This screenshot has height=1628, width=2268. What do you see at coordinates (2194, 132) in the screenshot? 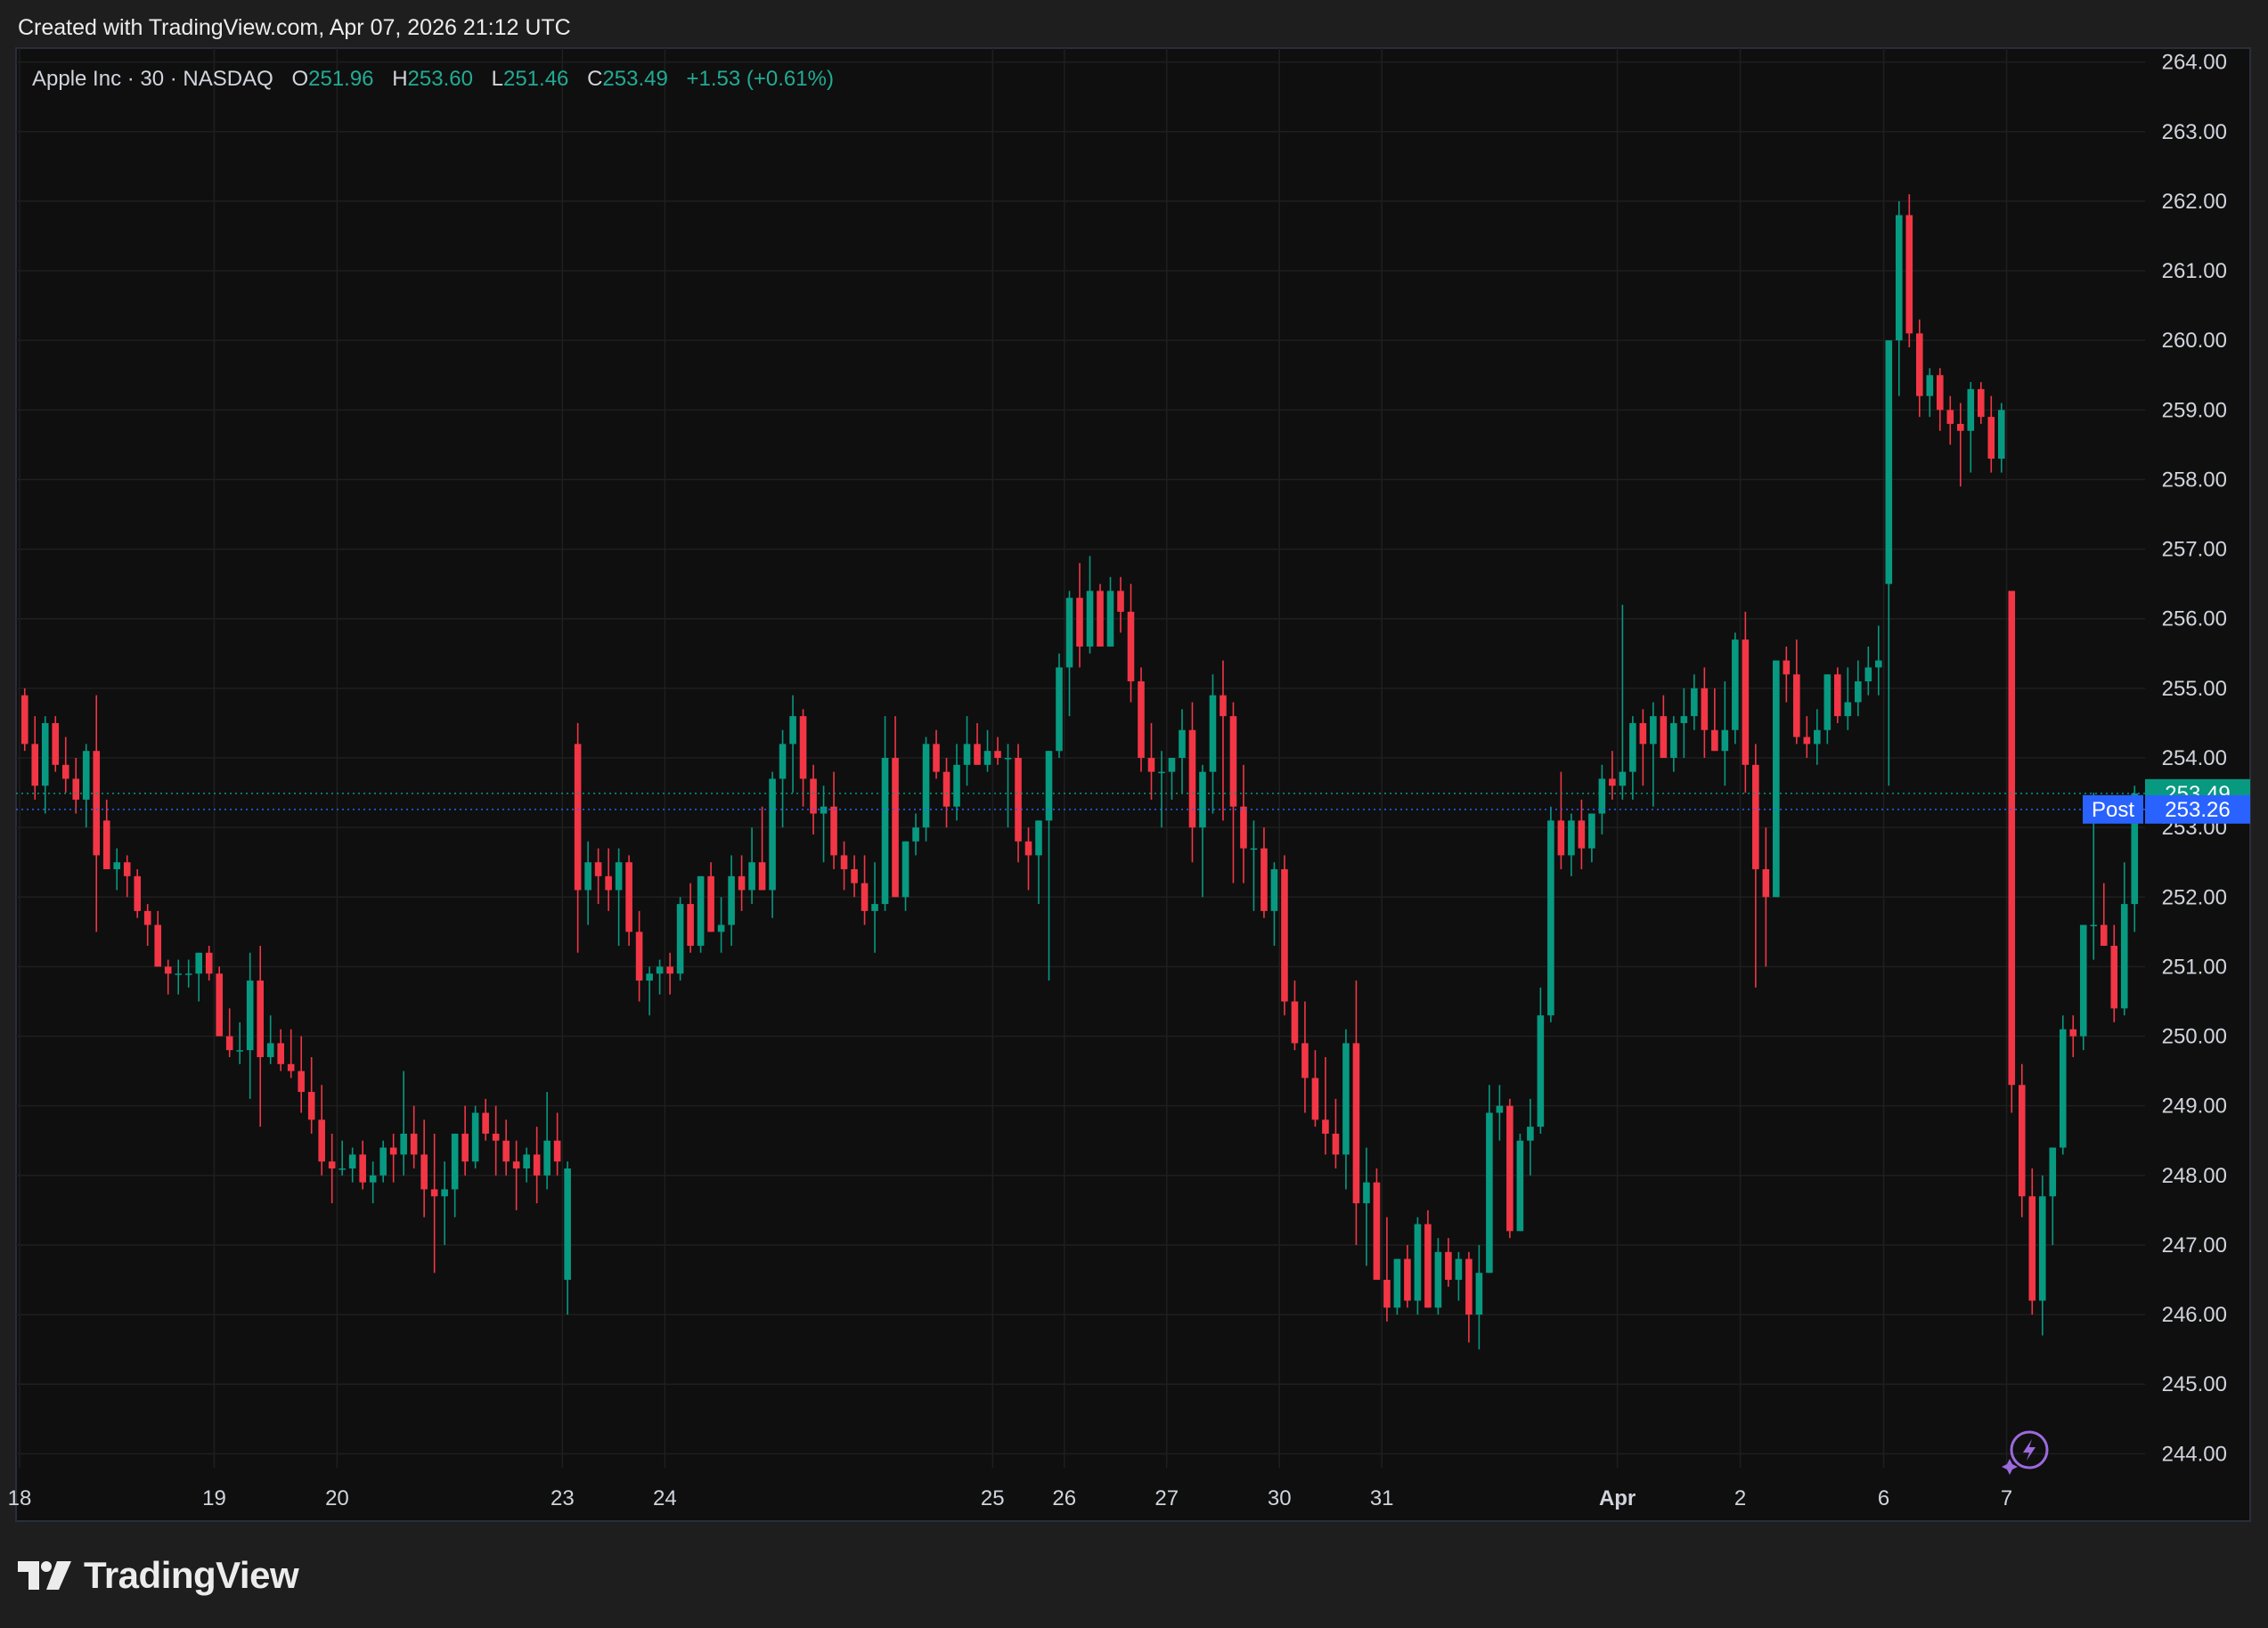
I see `y-tick-label: 263.00` at bounding box center [2194, 132].